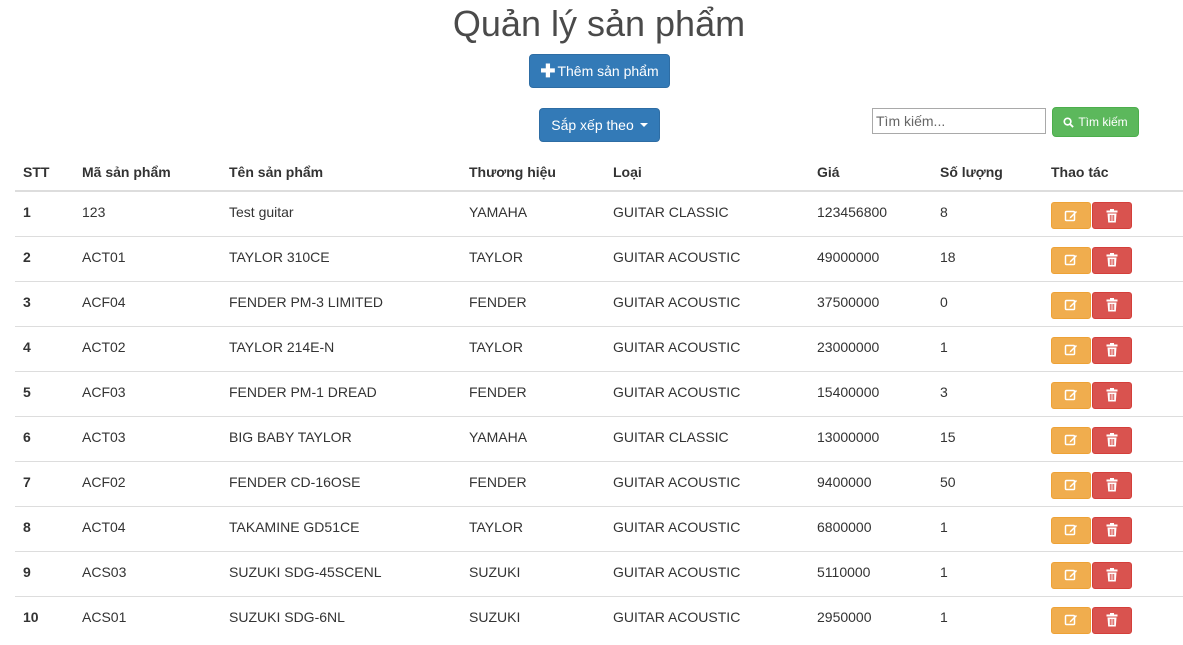  What do you see at coordinates (959, 121) in the screenshot?
I see `search-input` at bounding box center [959, 121].